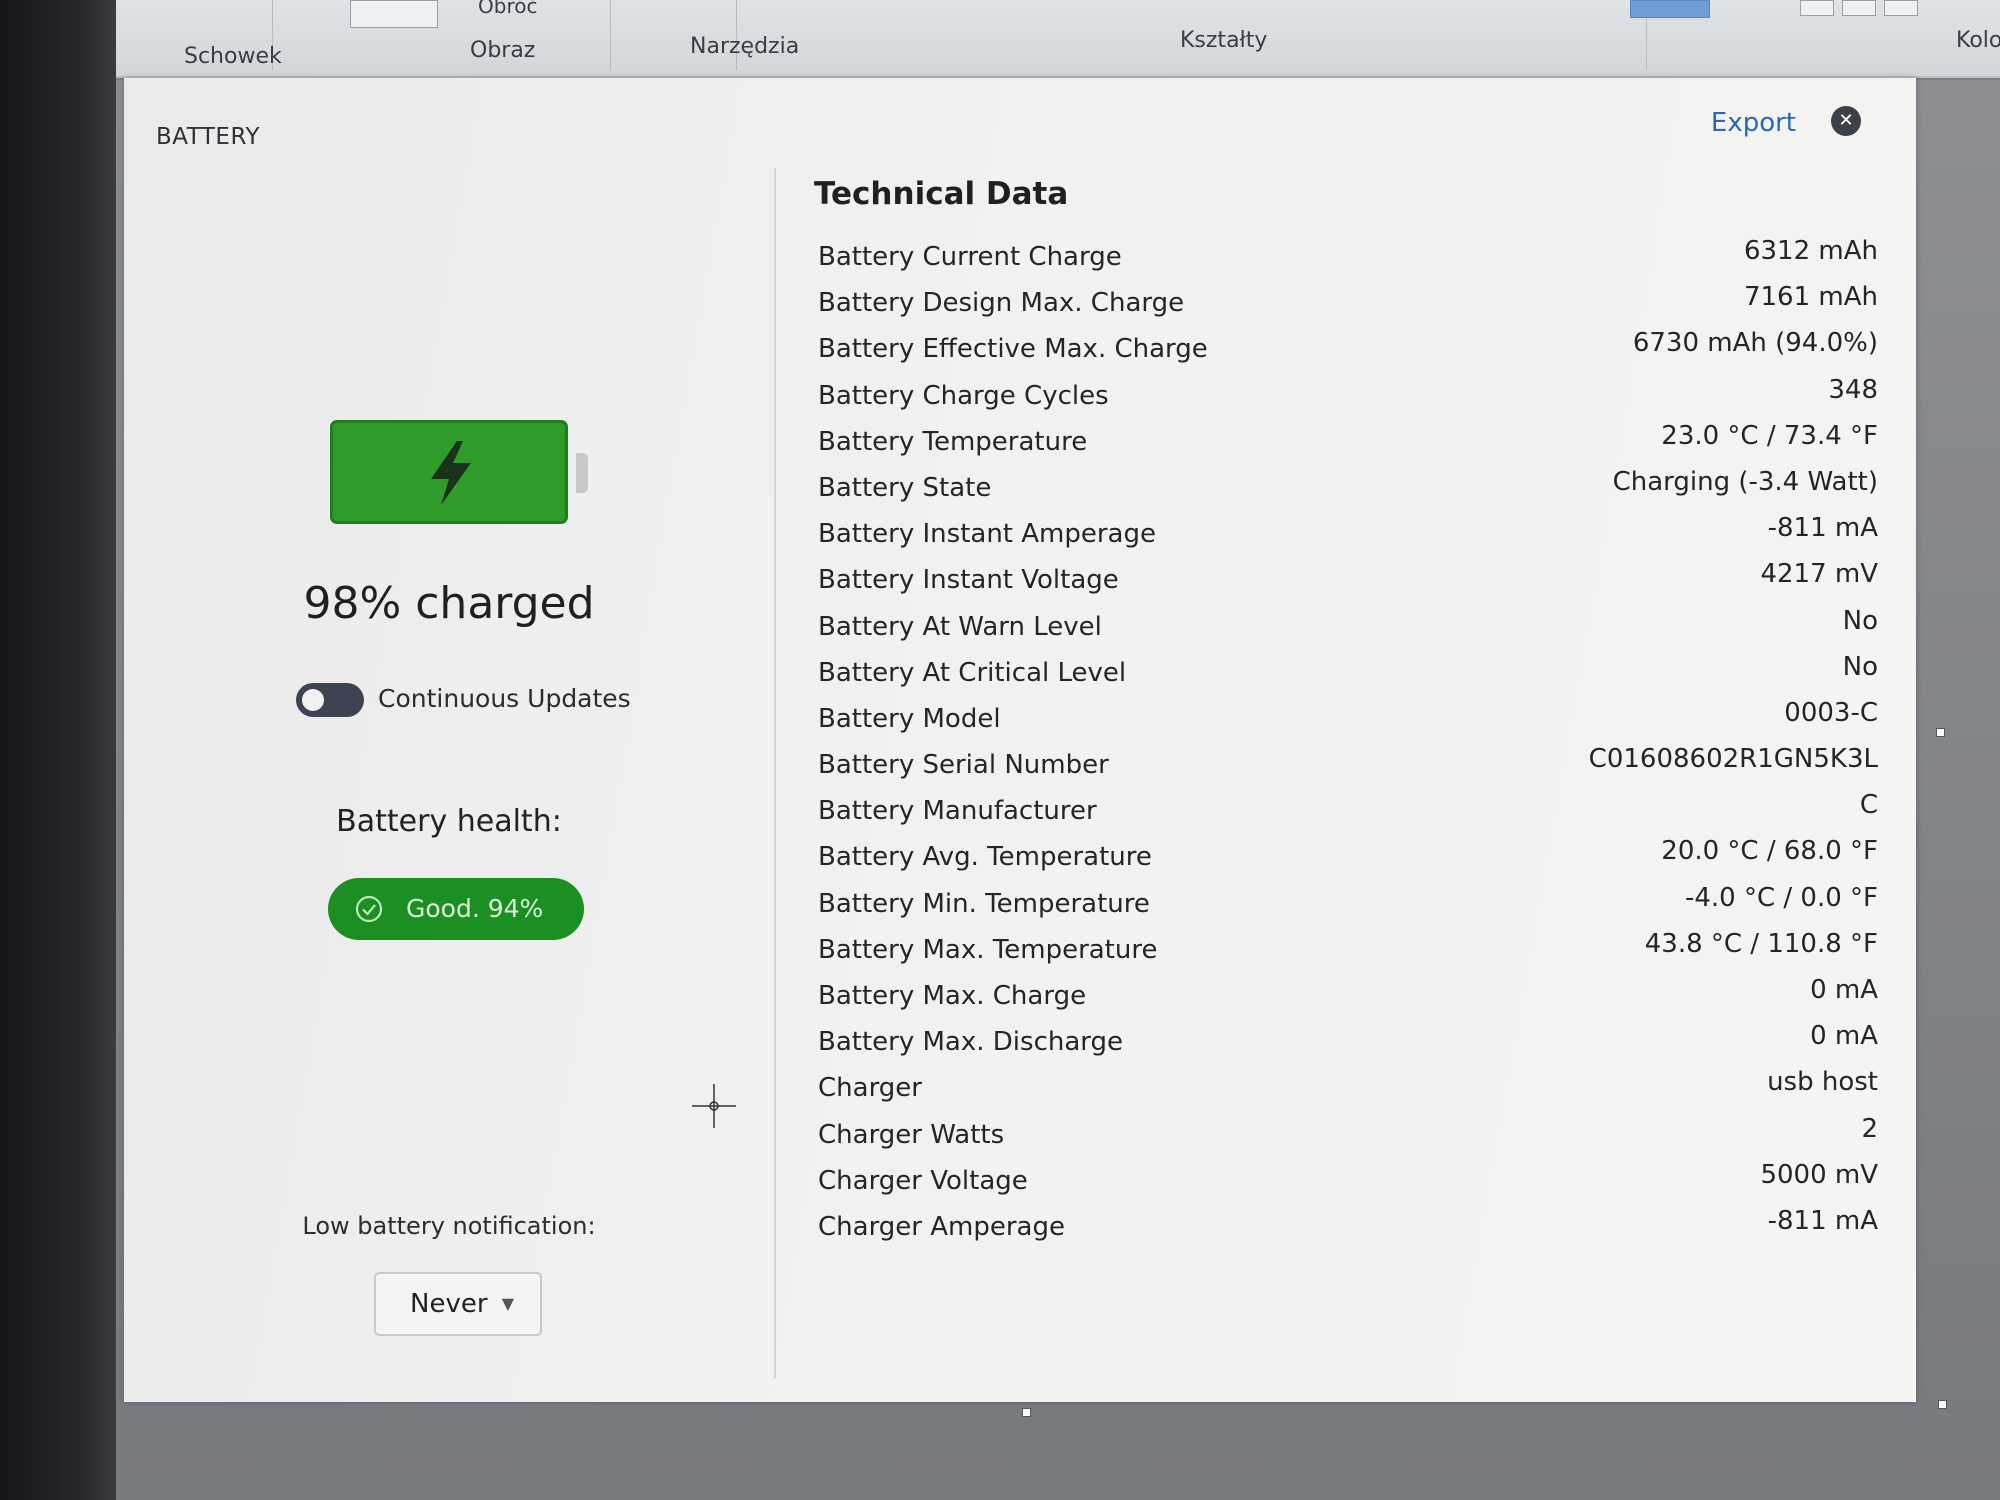 The height and width of the screenshot is (1500, 2000). I want to click on table-row: Charger Amperage -811 mA, so click(1348, 1229).